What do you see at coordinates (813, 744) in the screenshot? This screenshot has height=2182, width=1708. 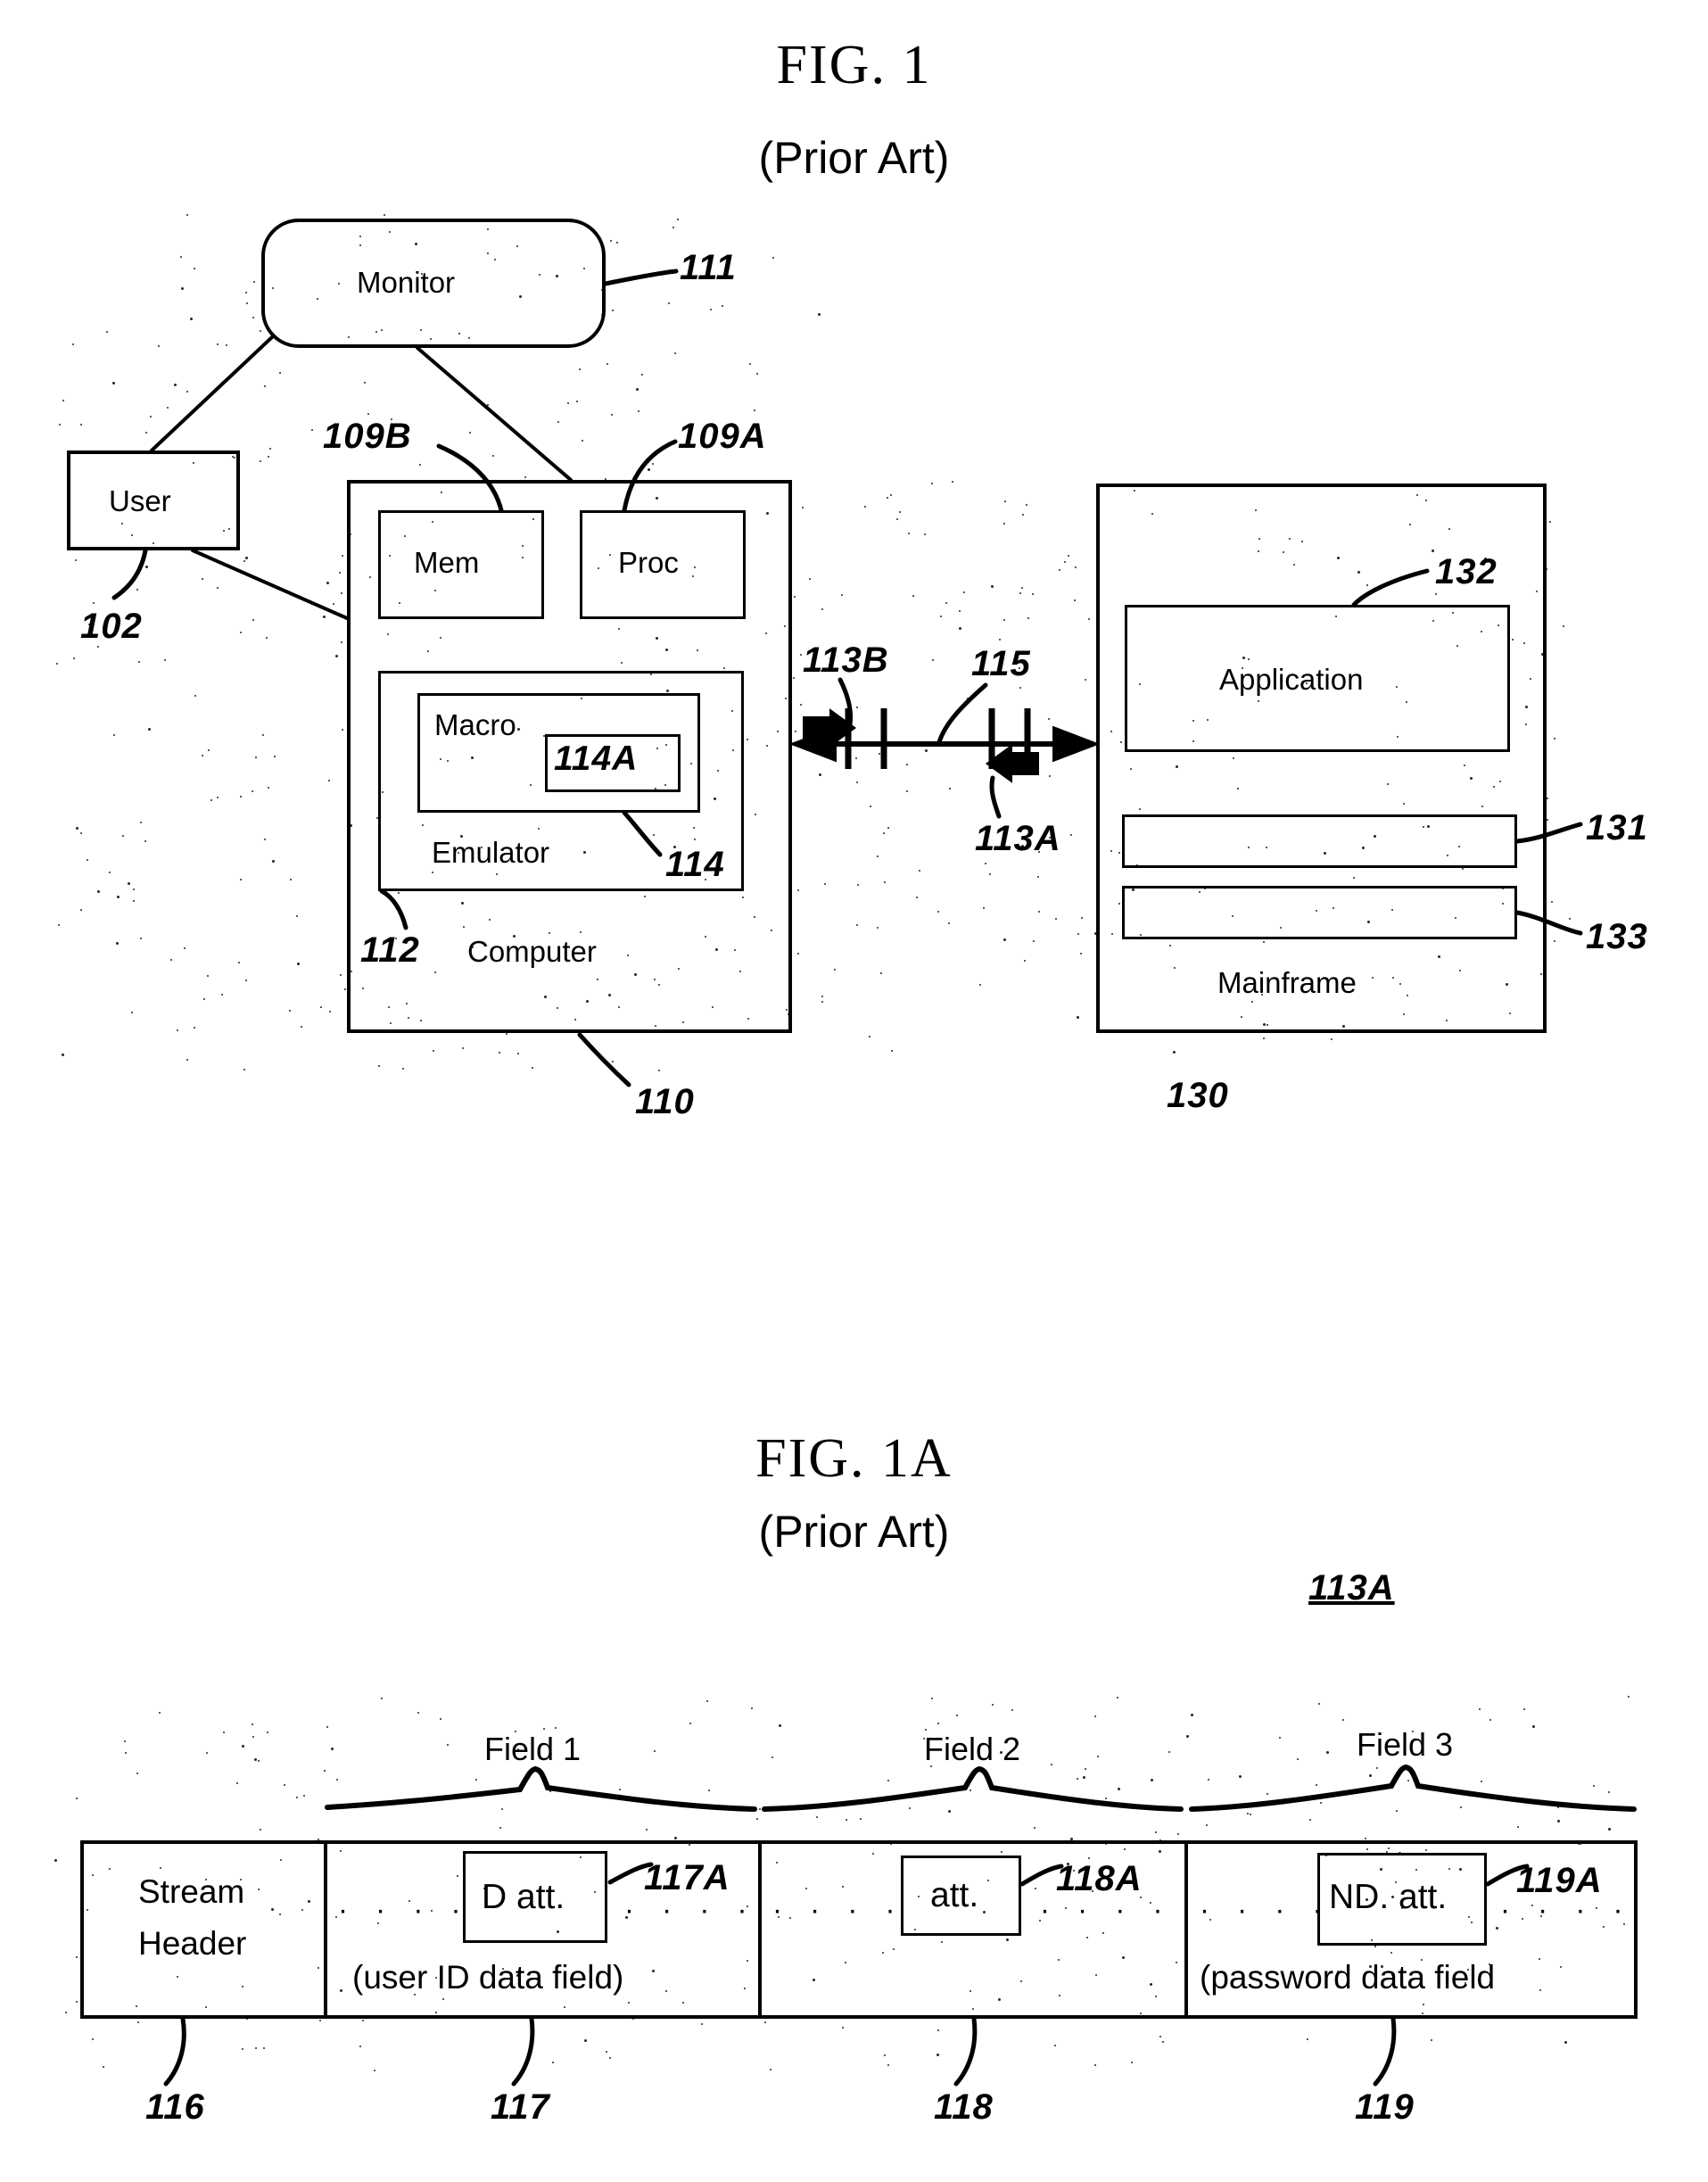 I see `bus-arrow-left` at bounding box center [813, 744].